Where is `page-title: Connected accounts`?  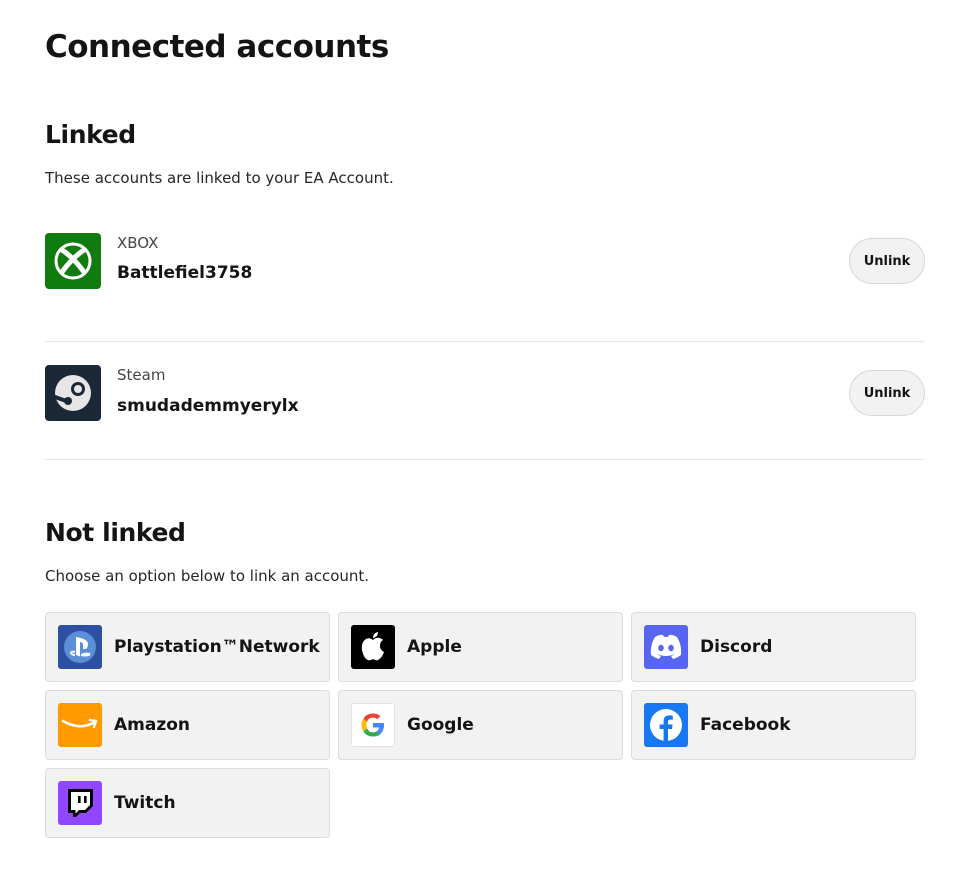 page-title: Connected accounts is located at coordinates (217, 47).